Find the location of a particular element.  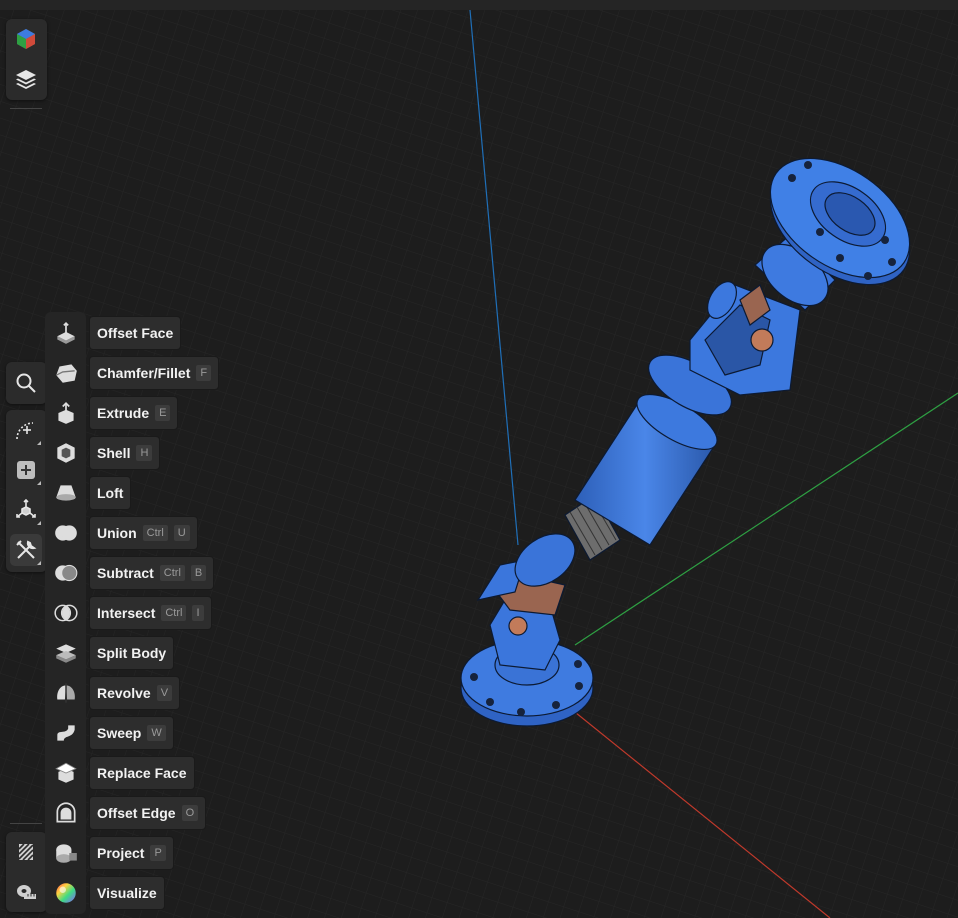

menu-item-shell: Shell H is located at coordinates (125, 453).